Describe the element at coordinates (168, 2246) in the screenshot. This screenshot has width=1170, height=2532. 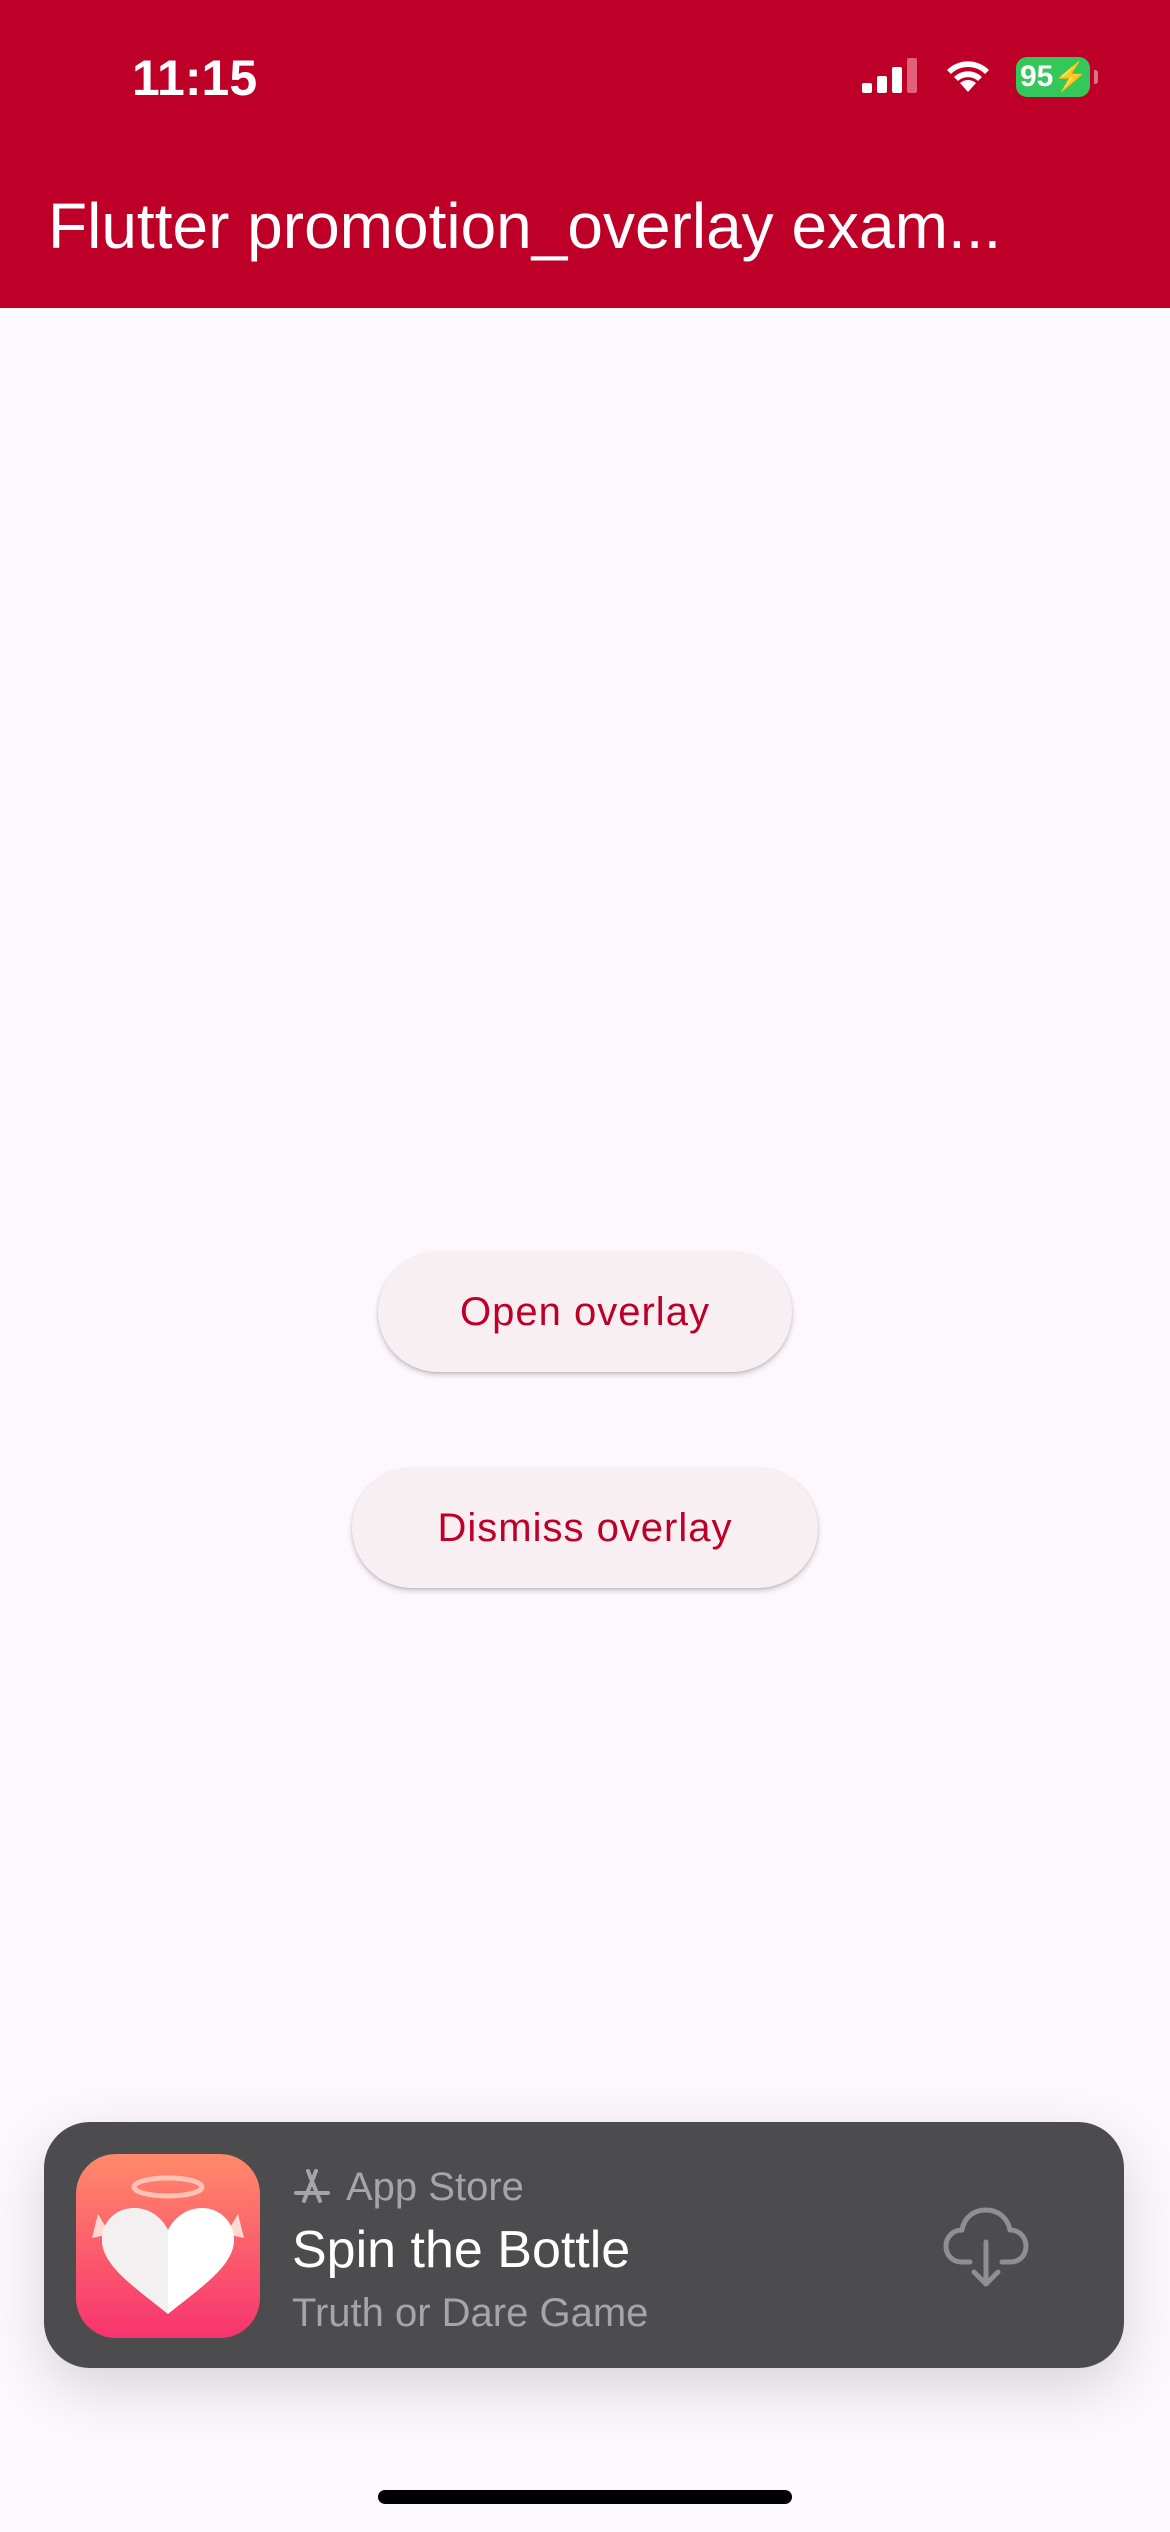
I see `app-icon` at that location.